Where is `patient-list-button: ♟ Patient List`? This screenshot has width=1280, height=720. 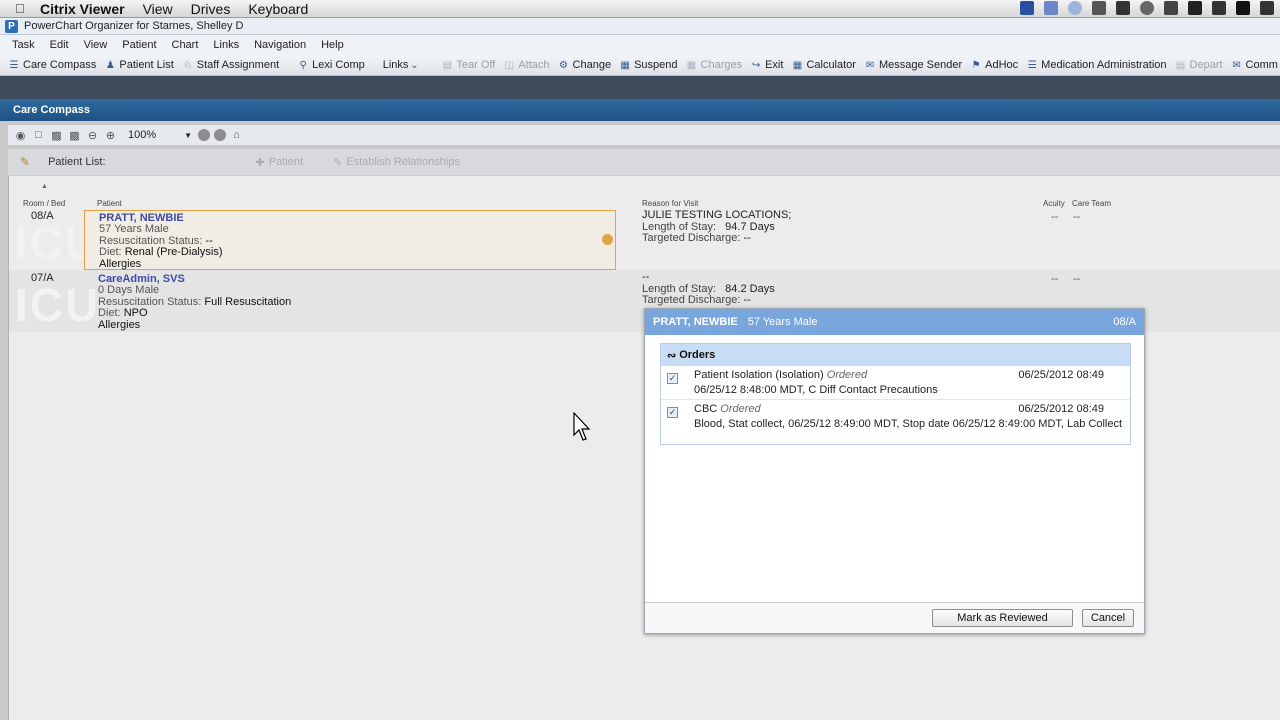
patient-list-button: ♟ Patient List is located at coordinates (139, 65).